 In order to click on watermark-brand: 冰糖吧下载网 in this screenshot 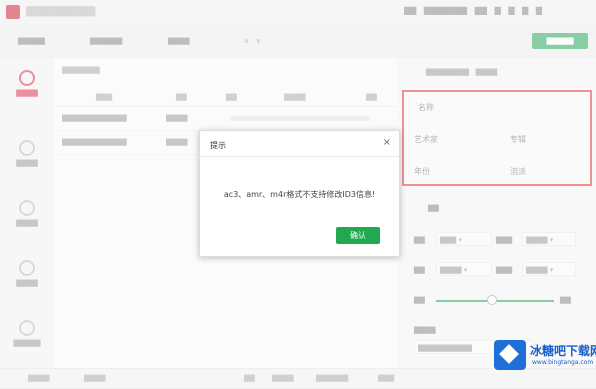, I will do `click(563, 351)`.